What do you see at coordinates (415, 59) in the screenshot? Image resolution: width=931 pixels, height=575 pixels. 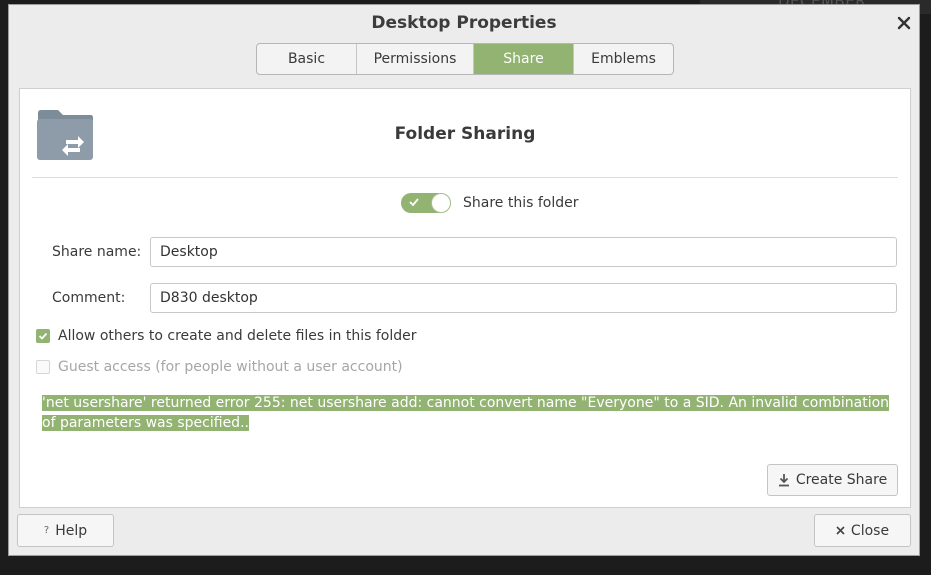 I see `tab-permissions: Permissions` at bounding box center [415, 59].